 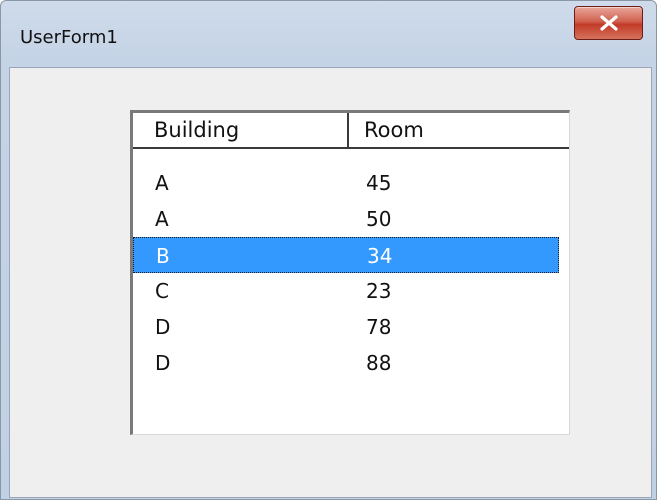 What do you see at coordinates (163, 256) in the screenshot?
I see `building-cell: B` at bounding box center [163, 256].